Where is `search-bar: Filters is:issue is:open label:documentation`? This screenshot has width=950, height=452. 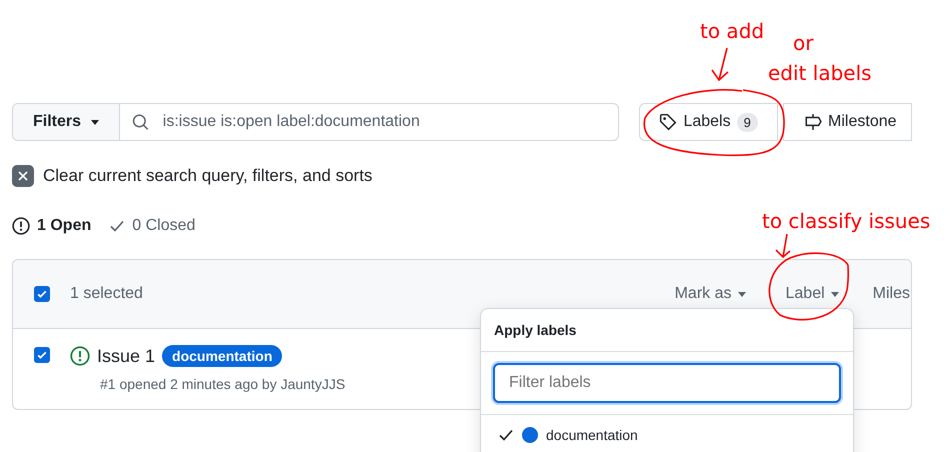 search-bar: Filters is:issue is:open label:documentation is located at coordinates (316, 122).